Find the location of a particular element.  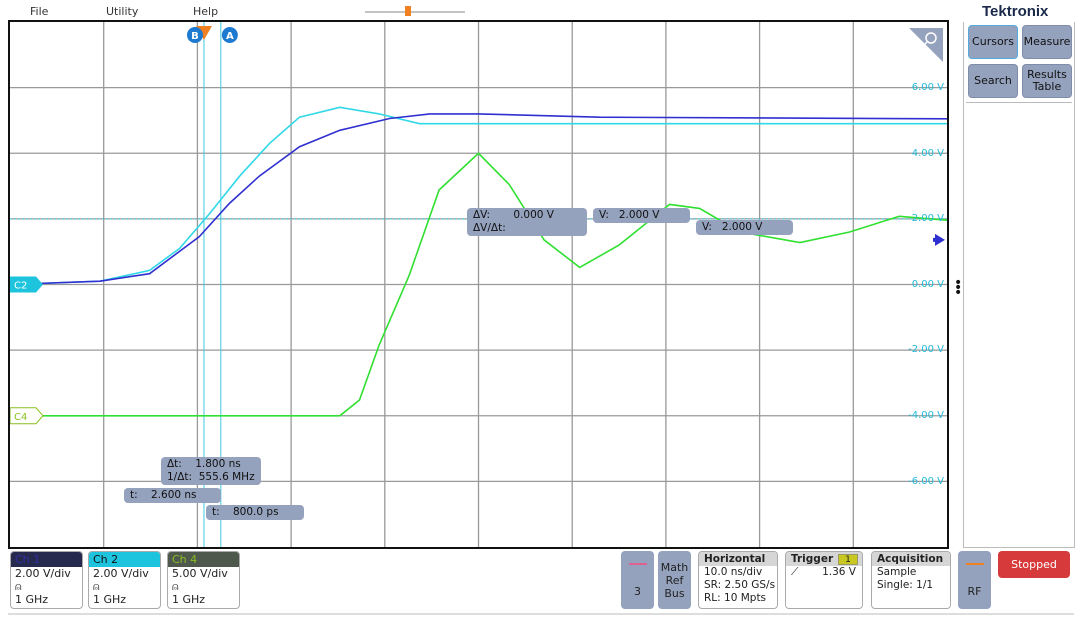

rf-color-icon is located at coordinates (974, 563).